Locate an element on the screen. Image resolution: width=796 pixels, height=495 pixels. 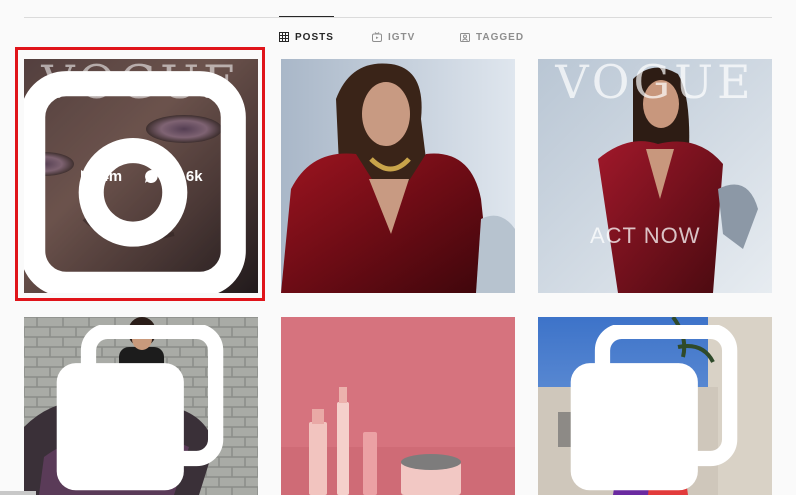
cover-text: ACT NOW is located at coordinates (645, 235).